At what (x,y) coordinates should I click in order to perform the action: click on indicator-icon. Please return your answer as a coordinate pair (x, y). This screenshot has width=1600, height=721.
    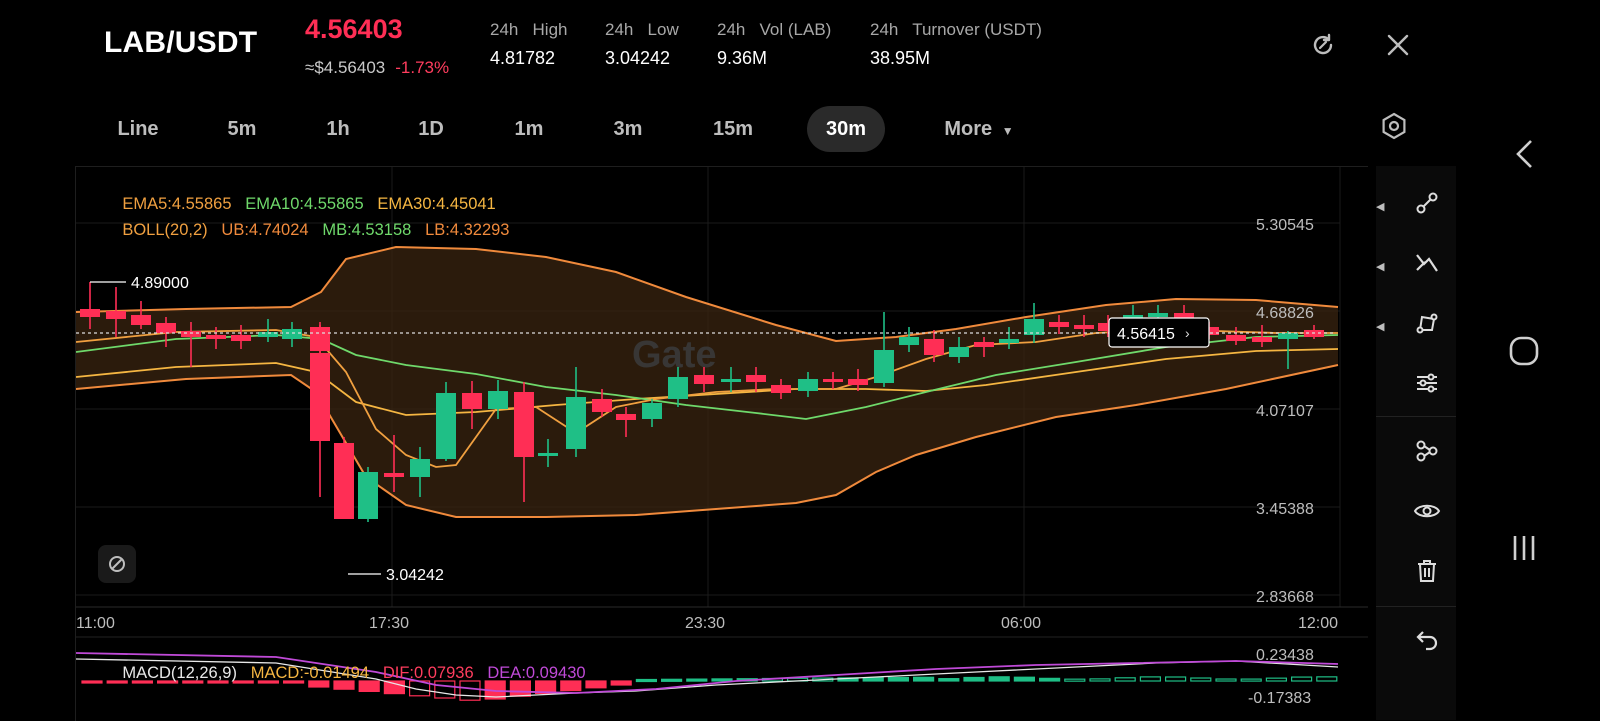
    Looking at the image, I should click on (1427, 451).